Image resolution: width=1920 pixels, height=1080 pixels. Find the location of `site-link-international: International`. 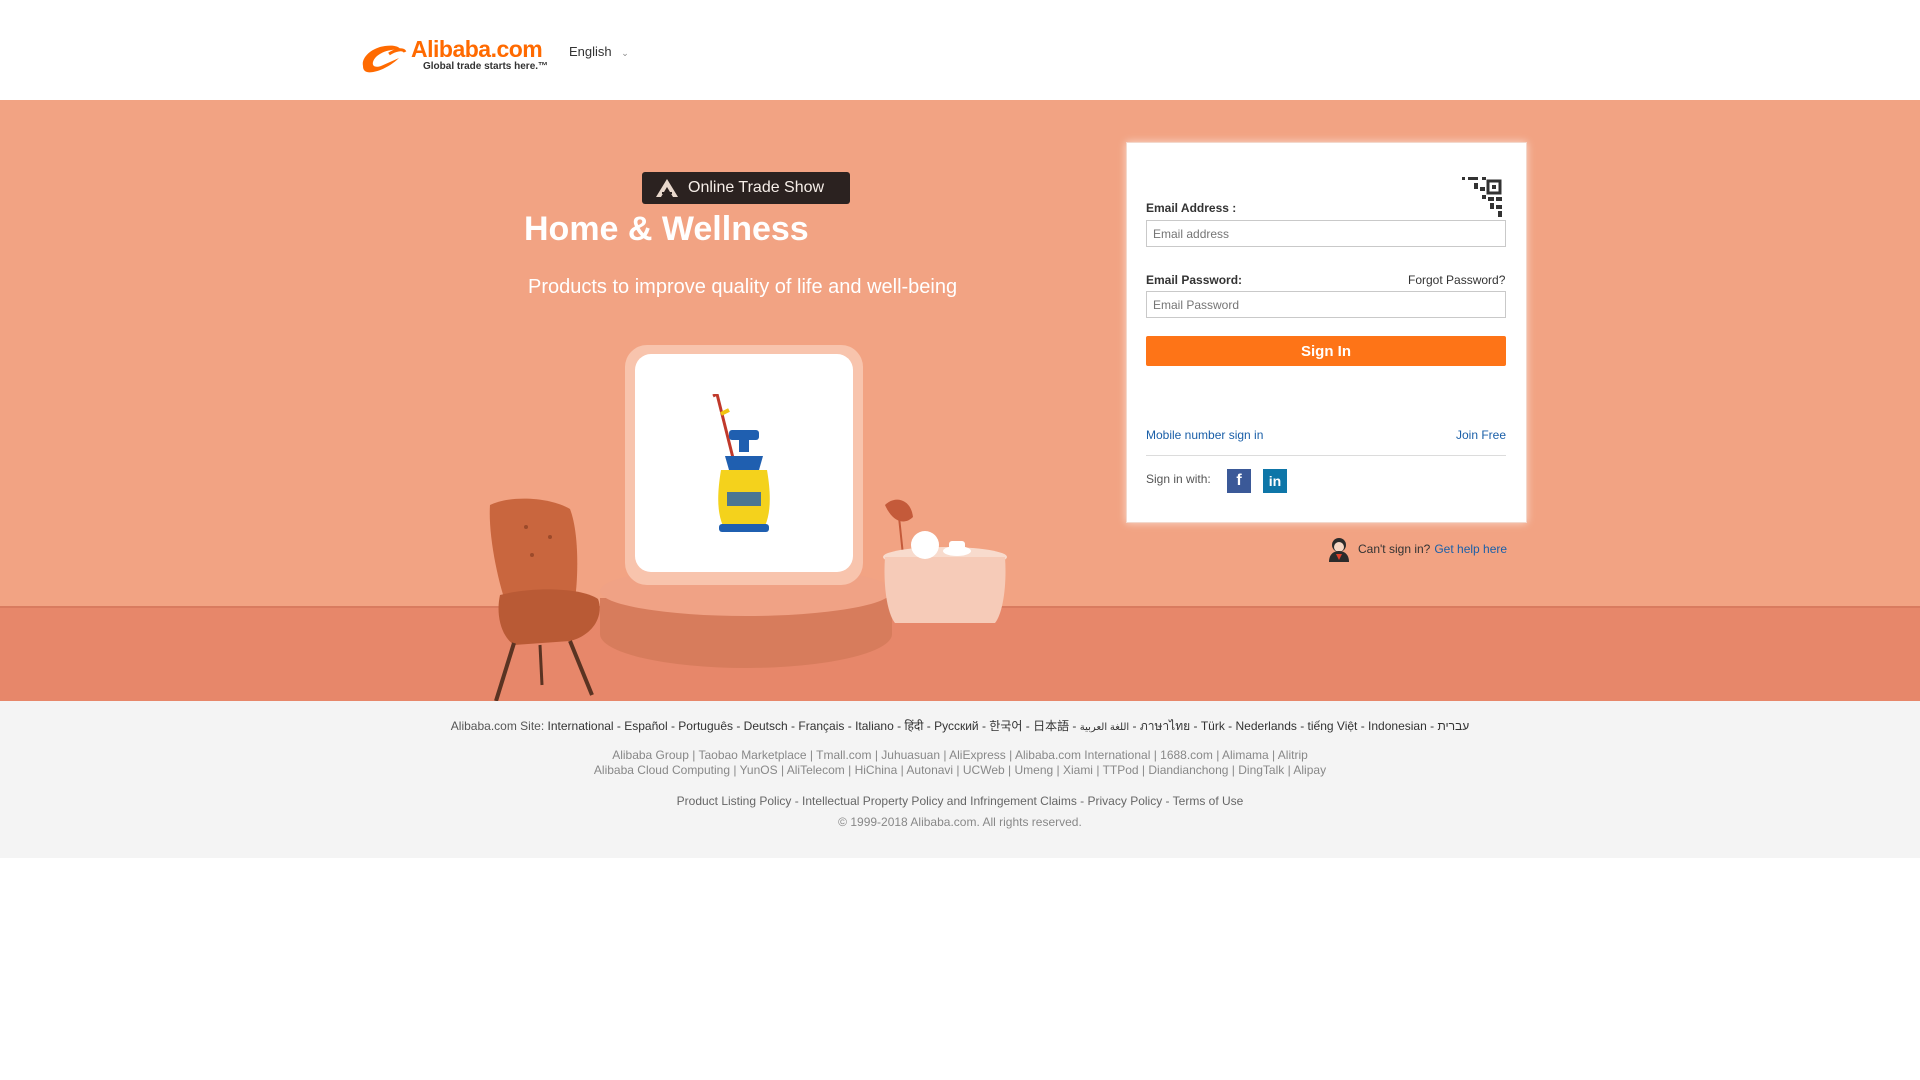

site-link-international: International is located at coordinates (581, 726).